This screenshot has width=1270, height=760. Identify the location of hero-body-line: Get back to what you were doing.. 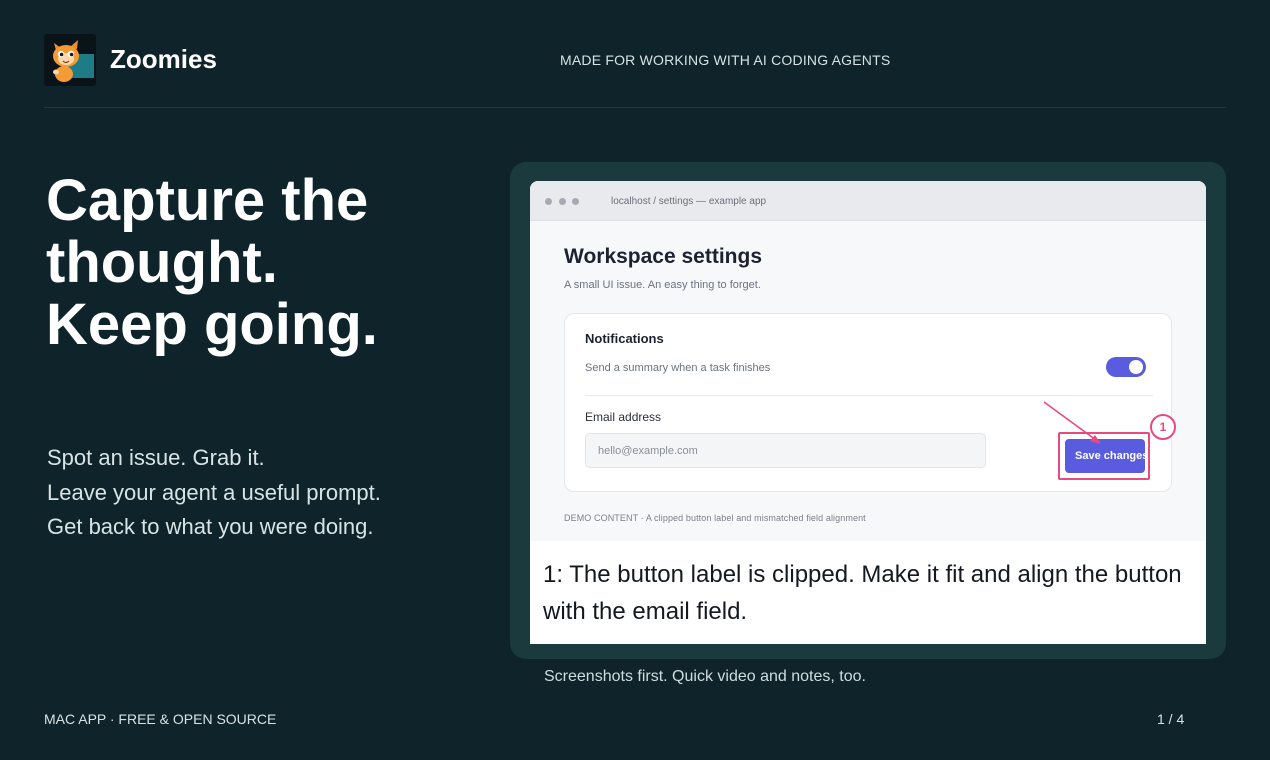
(210, 526).